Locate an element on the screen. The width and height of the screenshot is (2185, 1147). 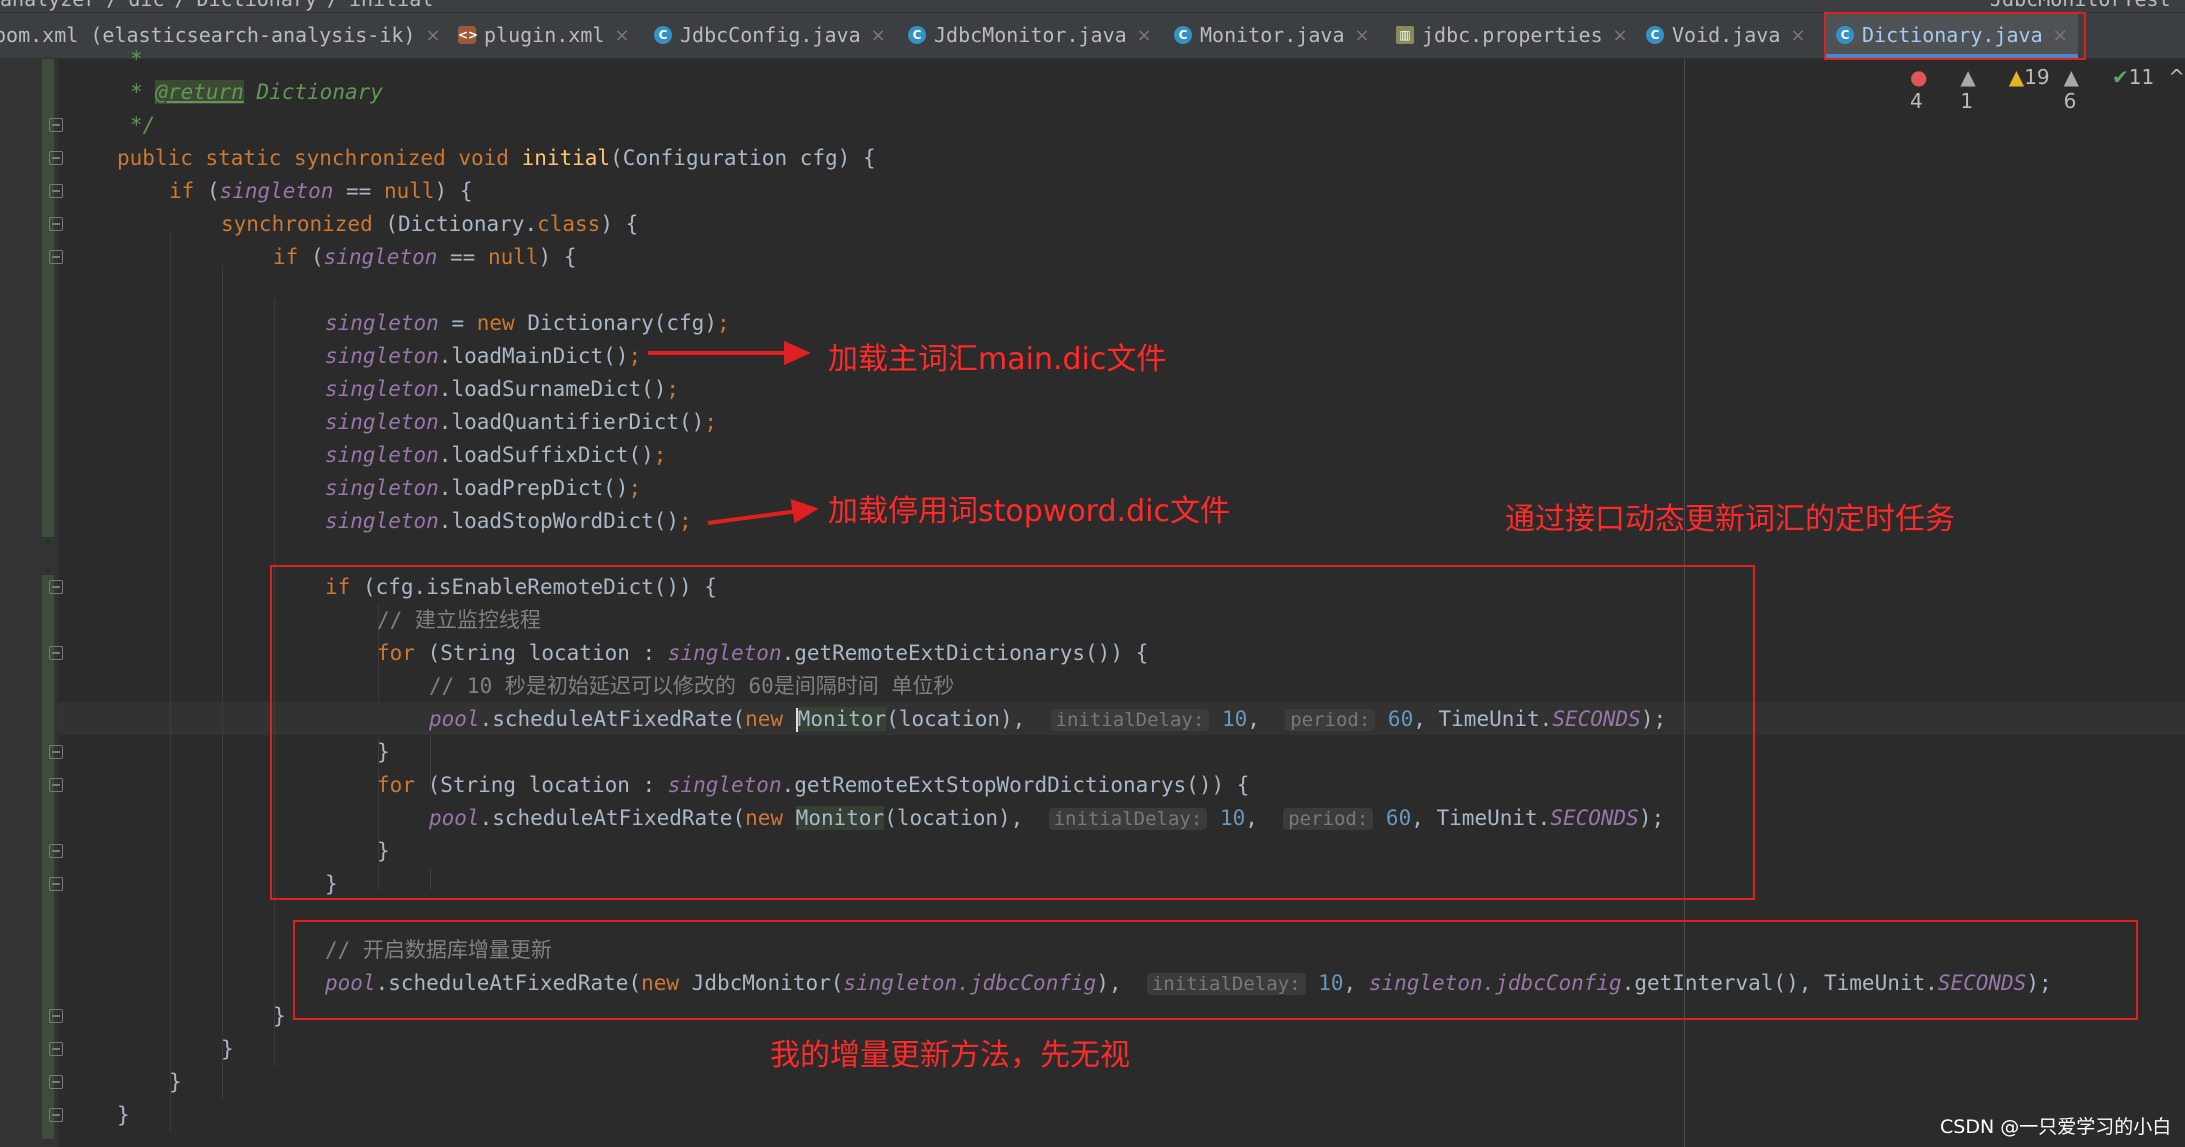
arrow-stopword is located at coordinates (763, 512).